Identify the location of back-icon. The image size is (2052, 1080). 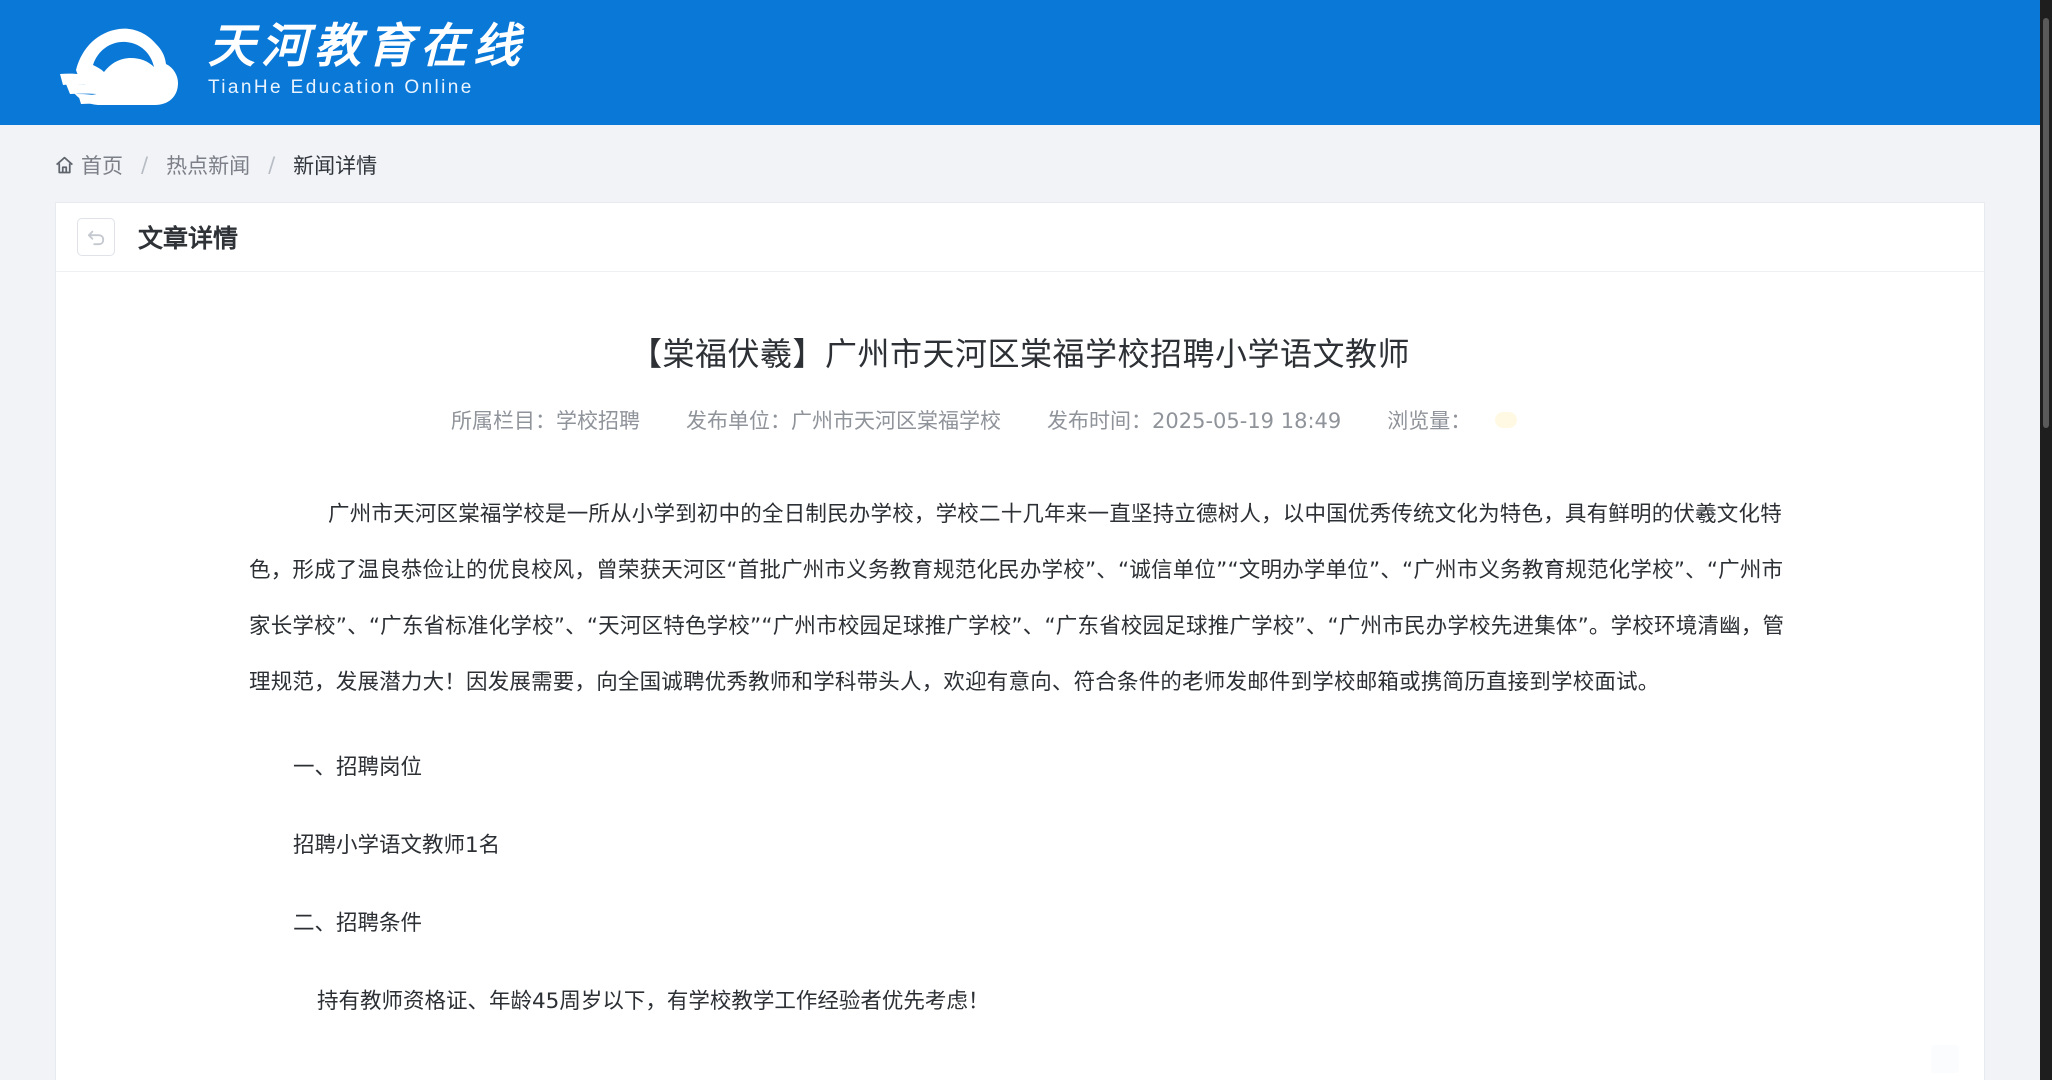
(96, 238).